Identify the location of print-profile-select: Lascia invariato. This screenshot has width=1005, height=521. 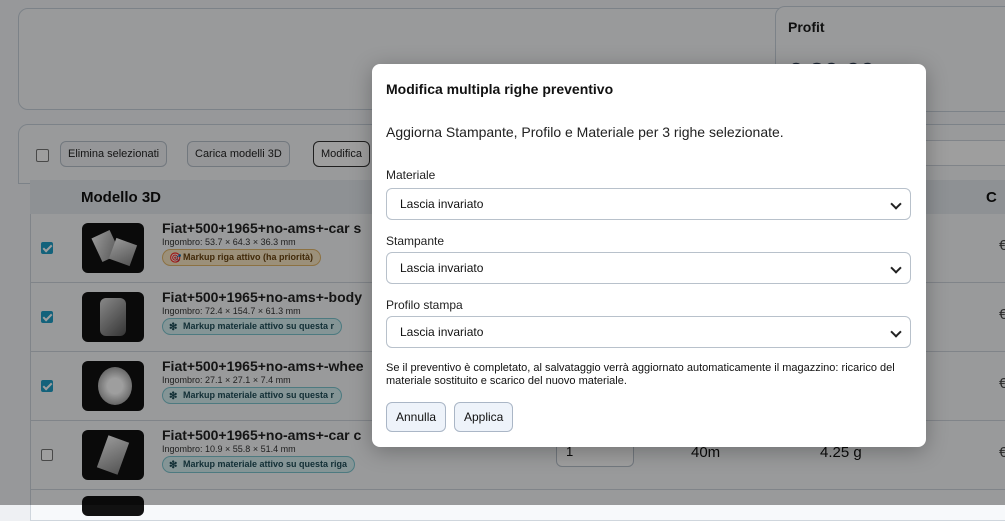
(648, 332).